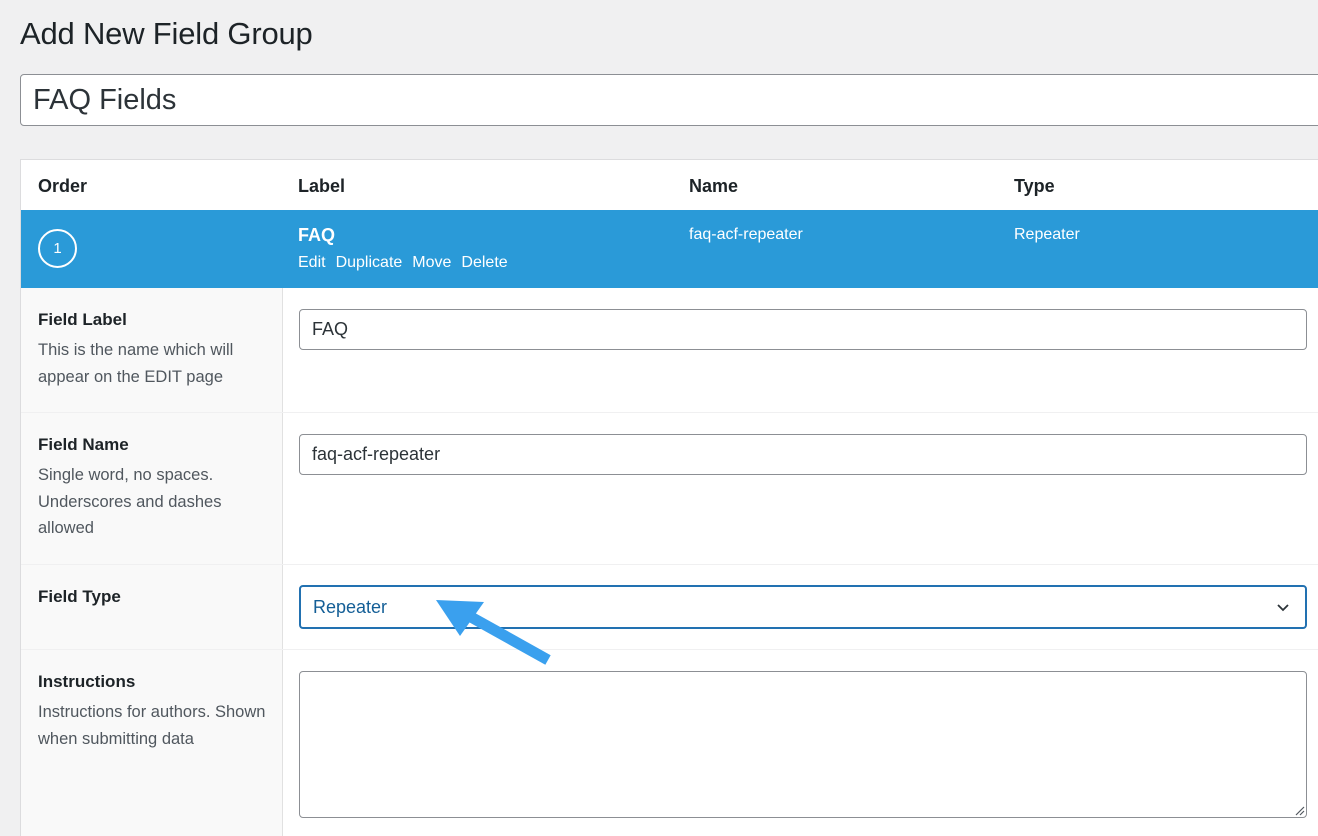 The image size is (1318, 836). Describe the element at coordinates (369, 263) in the screenshot. I see `duplicate-link: Duplicate` at that location.